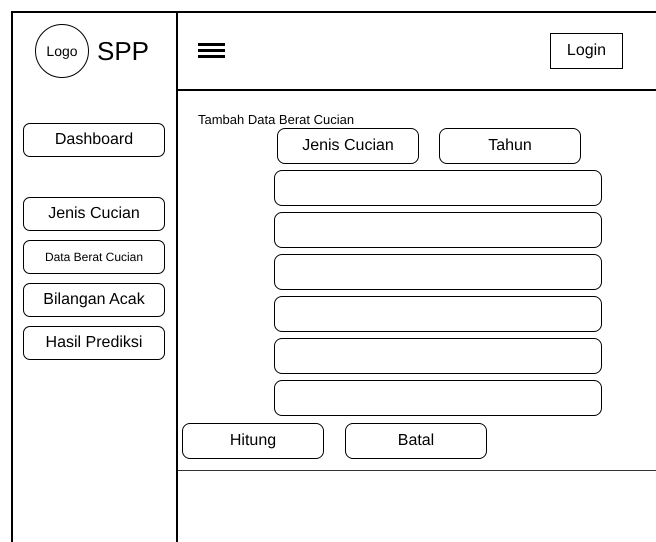  What do you see at coordinates (94, 214) in the screenshot?
I see `sidebar-item: Jenis Cucian` at bounding box center [94, 214].